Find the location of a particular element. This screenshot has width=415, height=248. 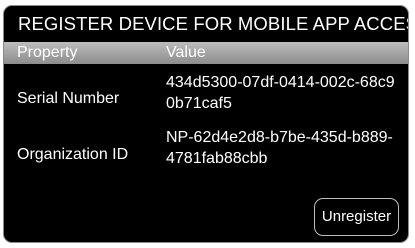

dialog-title: REGISTER DEVICE FOR MOBILE APP ACCESS is located at coordinates (213, 23).